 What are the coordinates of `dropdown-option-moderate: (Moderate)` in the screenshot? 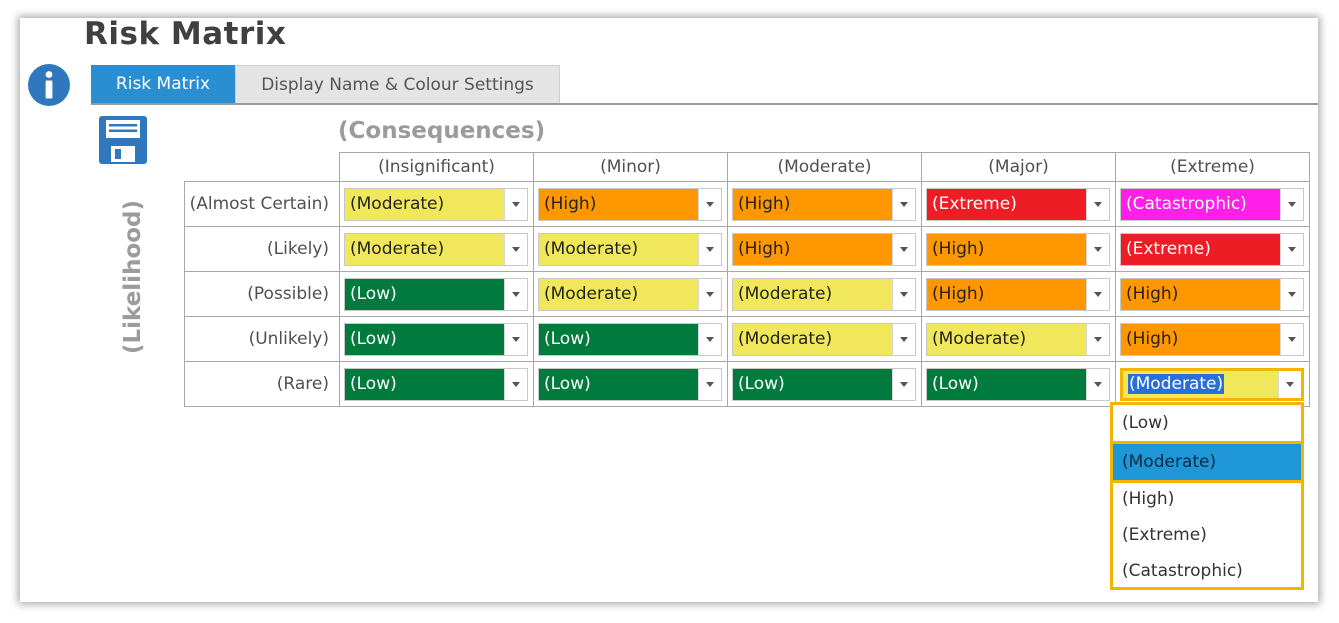 It's located at (1207, 462).